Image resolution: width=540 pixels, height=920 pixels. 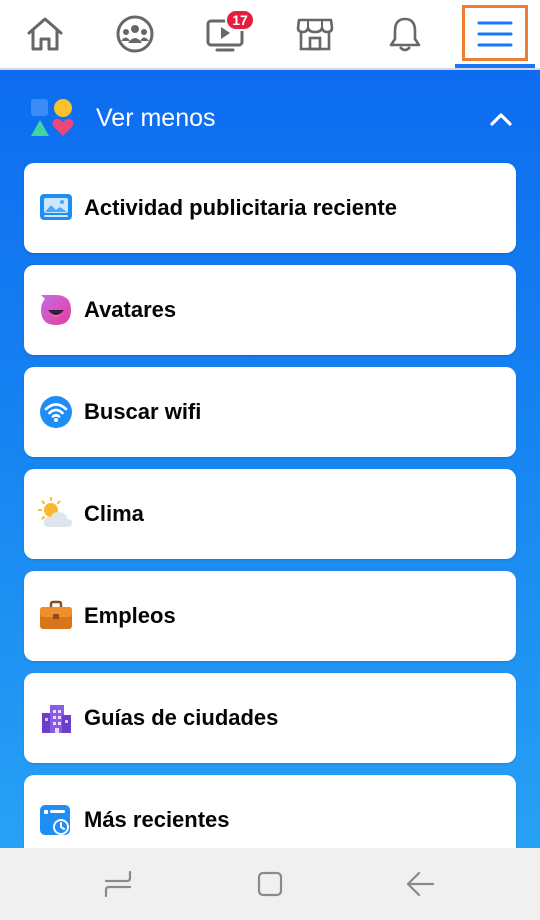 What do you see at coordinates (270, 310) in the screenshot?
I see `menu-item-avatars: Avatares` at bounding box center [270, 310].